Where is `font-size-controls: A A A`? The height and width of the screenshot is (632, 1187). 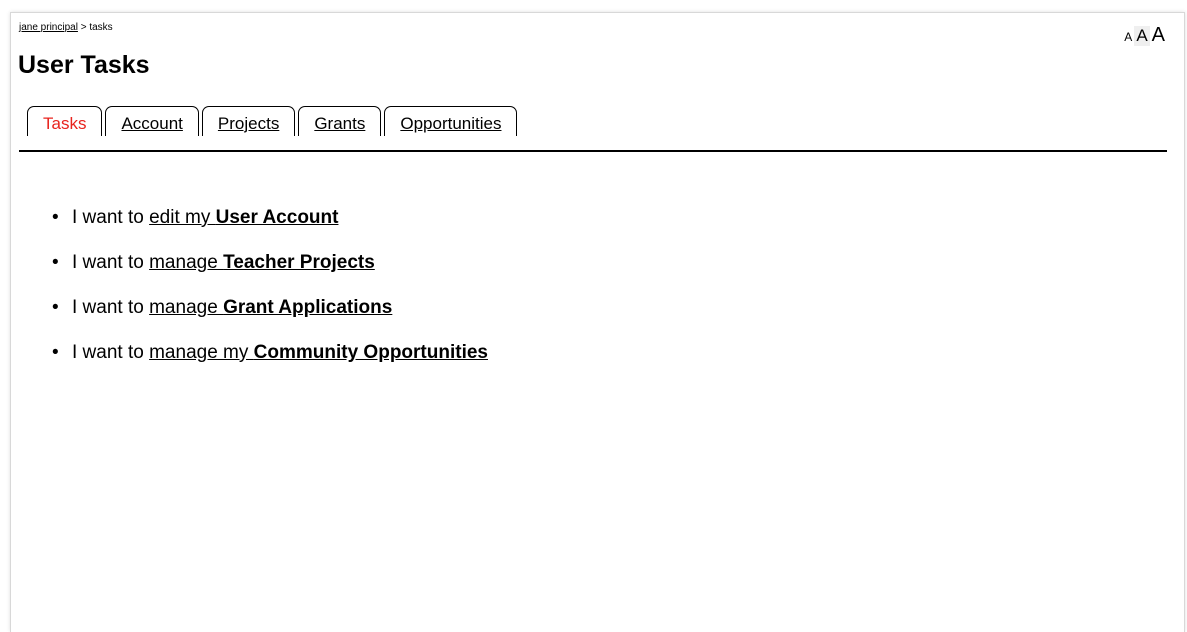 font-size-controls: A A A is located at coordinates (1144, 35).